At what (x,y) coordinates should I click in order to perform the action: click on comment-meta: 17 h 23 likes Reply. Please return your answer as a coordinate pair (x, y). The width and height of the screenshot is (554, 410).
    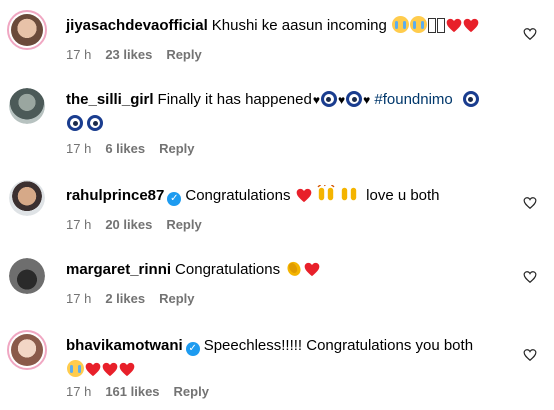
    Looking at the image, I should click on (141, 55).